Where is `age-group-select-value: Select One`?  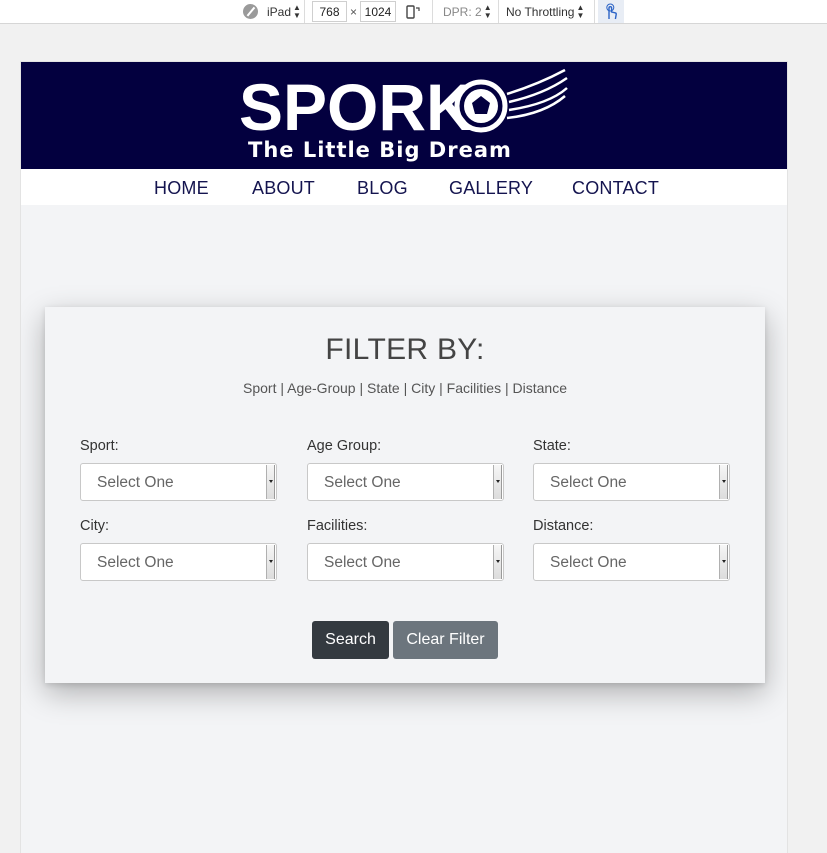 age-group-select-value: Select One is located at coordinates (362, 482).